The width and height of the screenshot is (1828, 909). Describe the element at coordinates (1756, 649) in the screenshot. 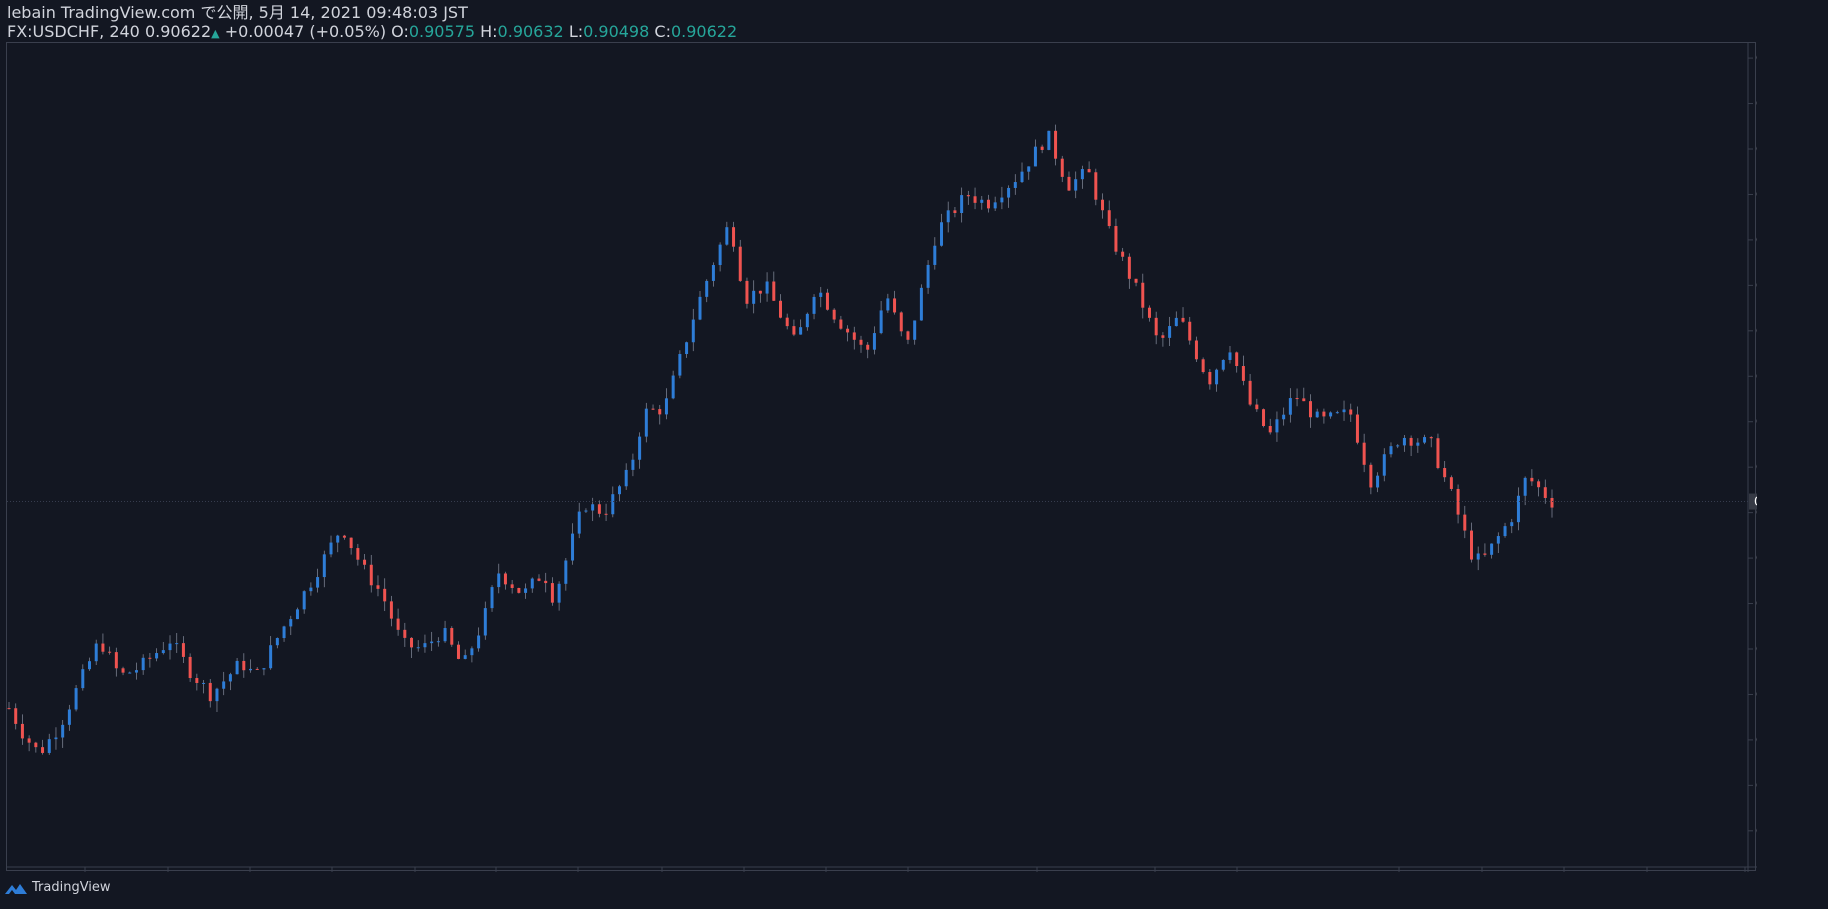

I see `y-tick-label: 0.89000` at that location.